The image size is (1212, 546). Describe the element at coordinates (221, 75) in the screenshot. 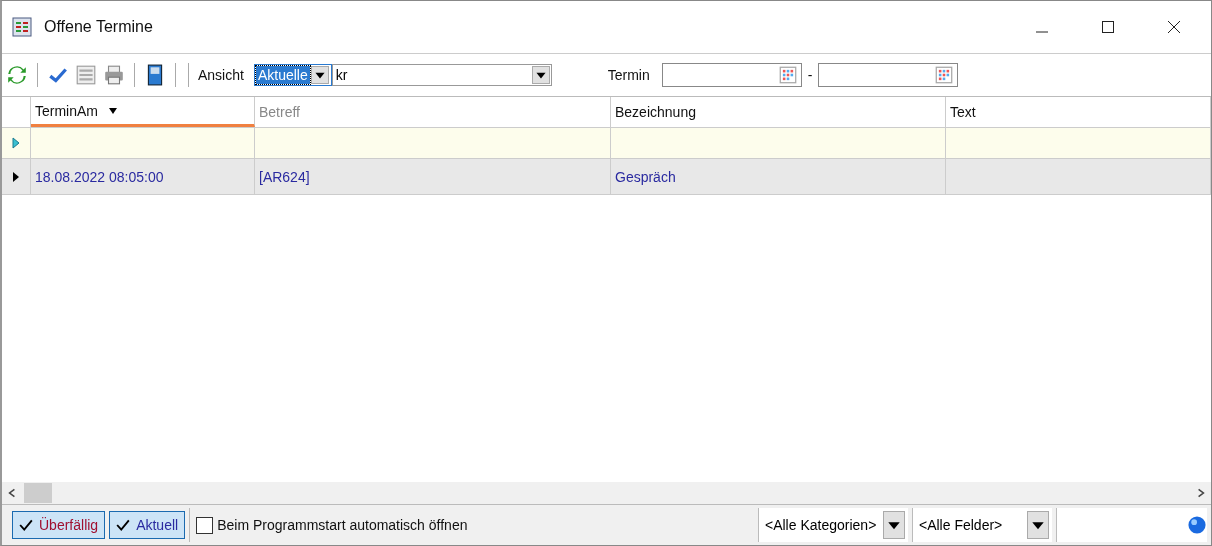

I see `view-label: Ansicht` at that location.